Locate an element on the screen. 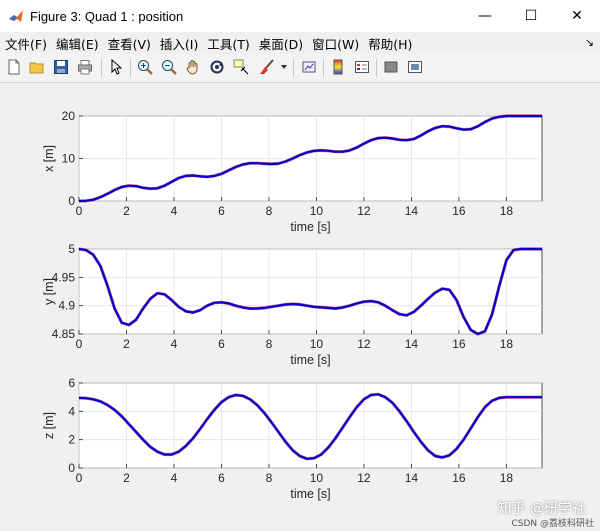  open-file-icon is located at coordinates (37, 67).